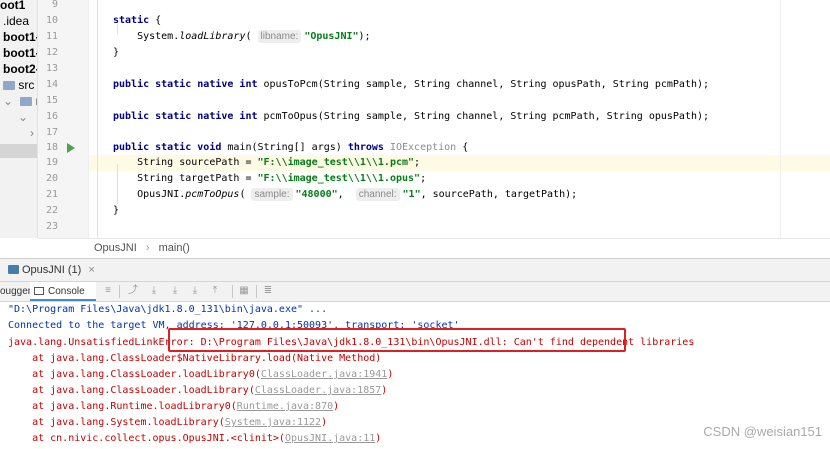 This screenshot has width=830, height=449. I want to click on chevron-down-icon: ⌄, so click(23, 117).